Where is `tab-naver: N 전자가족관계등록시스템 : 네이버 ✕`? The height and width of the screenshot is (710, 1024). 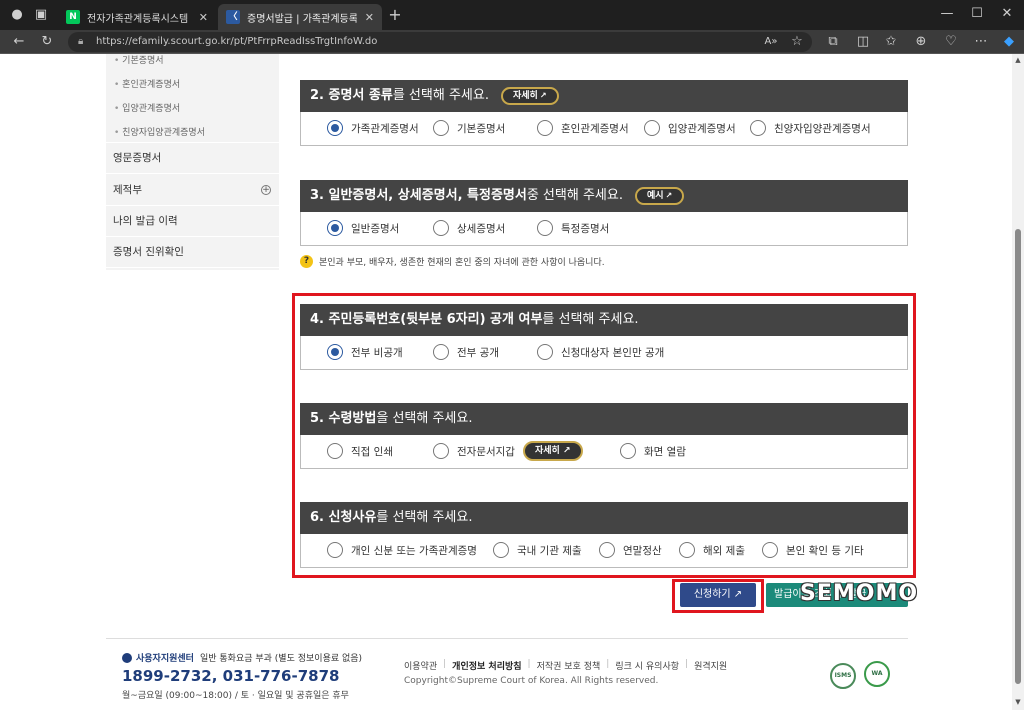 tab-naver: N 전자가족관계등록시스템 : 네이버 ✕ is located at coordinates (137, 17).